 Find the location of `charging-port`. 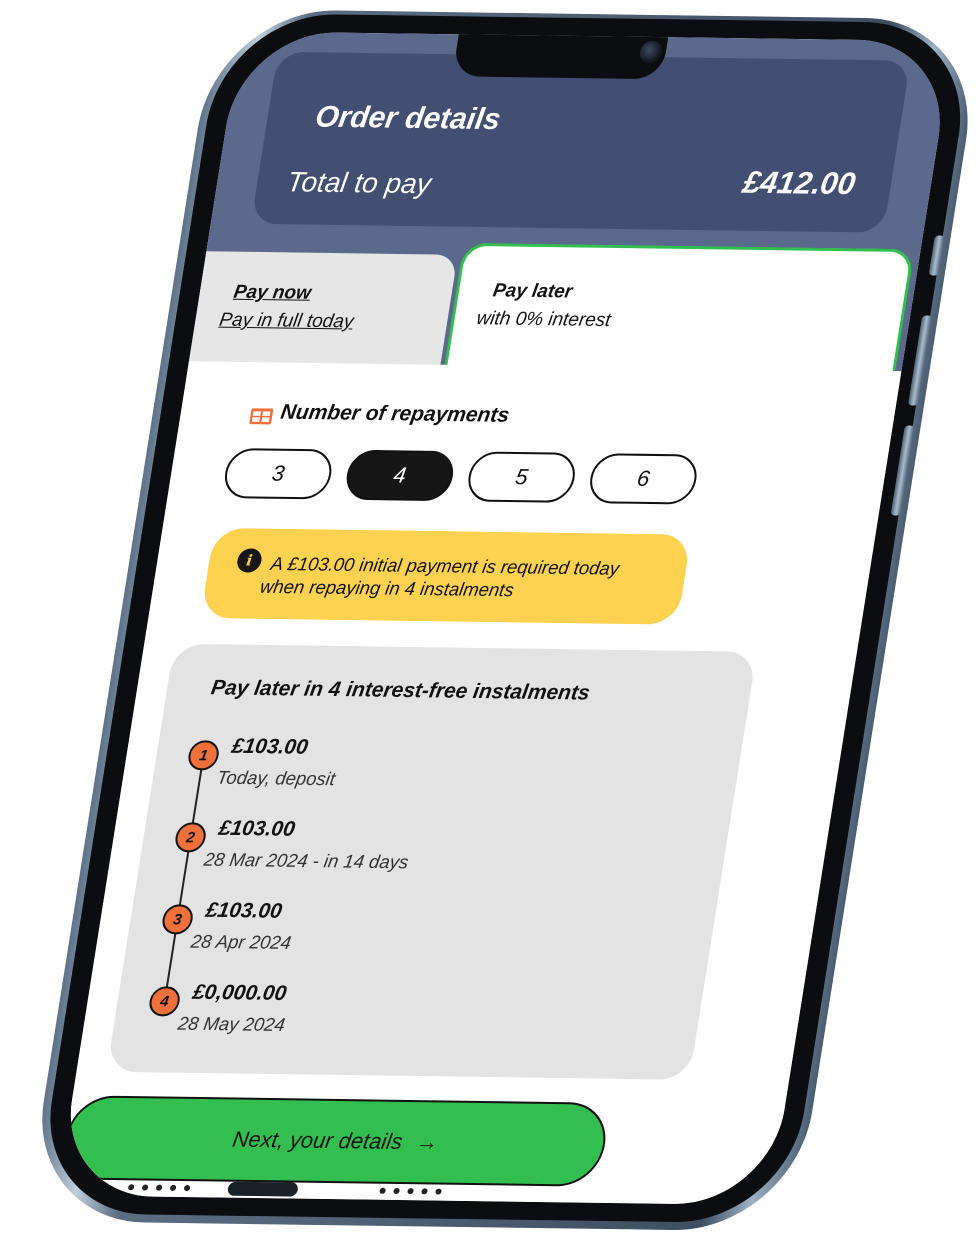

charging-port is located at coordinates (262, 1189).